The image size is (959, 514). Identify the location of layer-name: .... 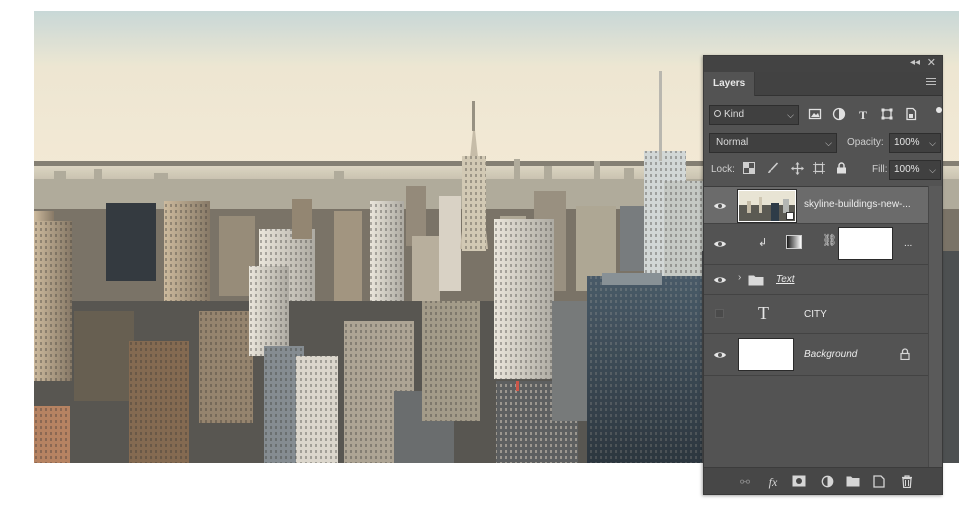
(908, 243).